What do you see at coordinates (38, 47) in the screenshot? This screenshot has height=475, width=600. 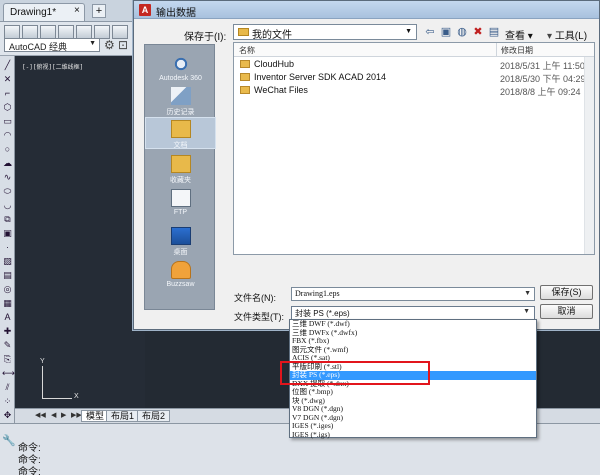 I see `workspace-value: AutoCAD 经典` at bounding box center [38, 47].